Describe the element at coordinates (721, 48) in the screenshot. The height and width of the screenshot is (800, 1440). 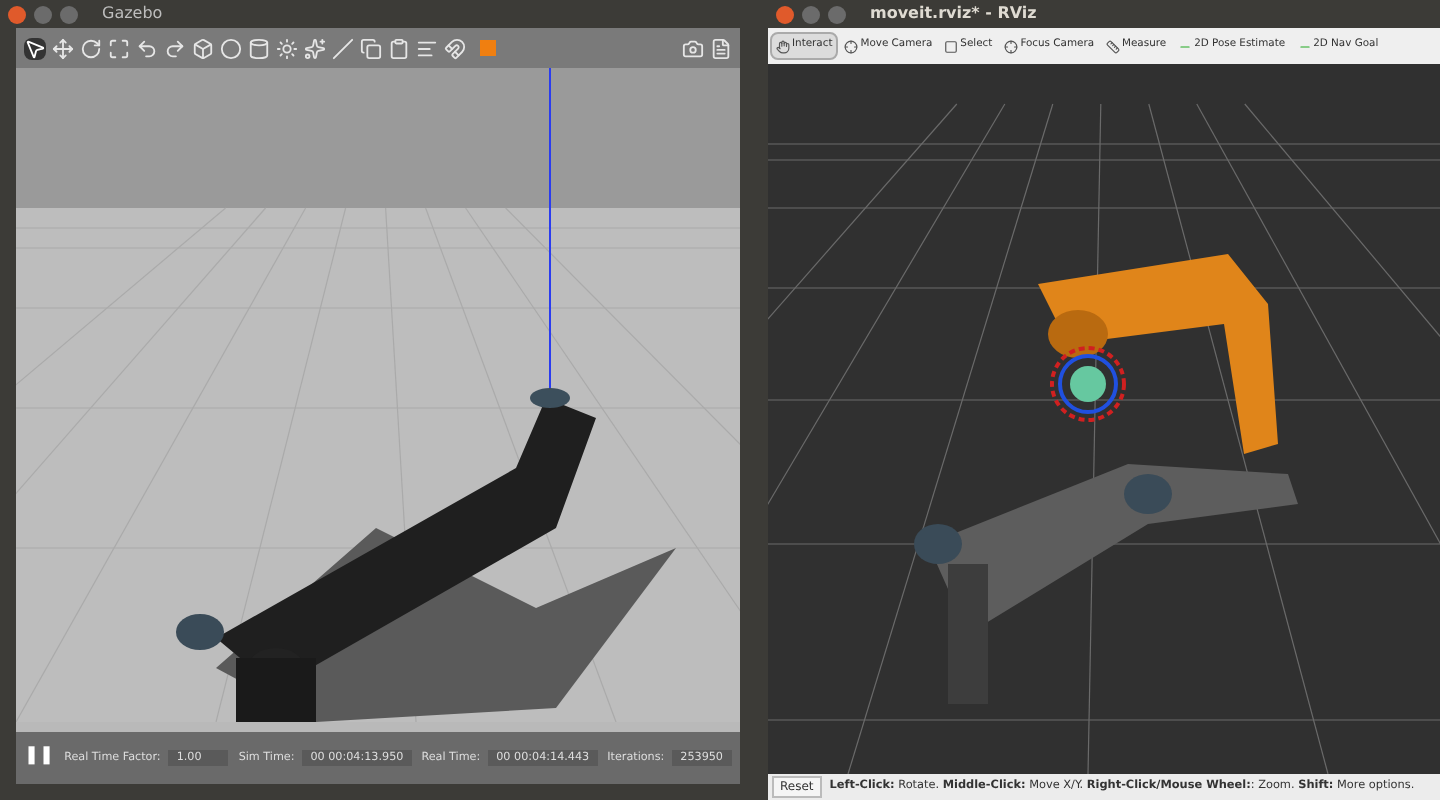
I see `log-icon` at that location.